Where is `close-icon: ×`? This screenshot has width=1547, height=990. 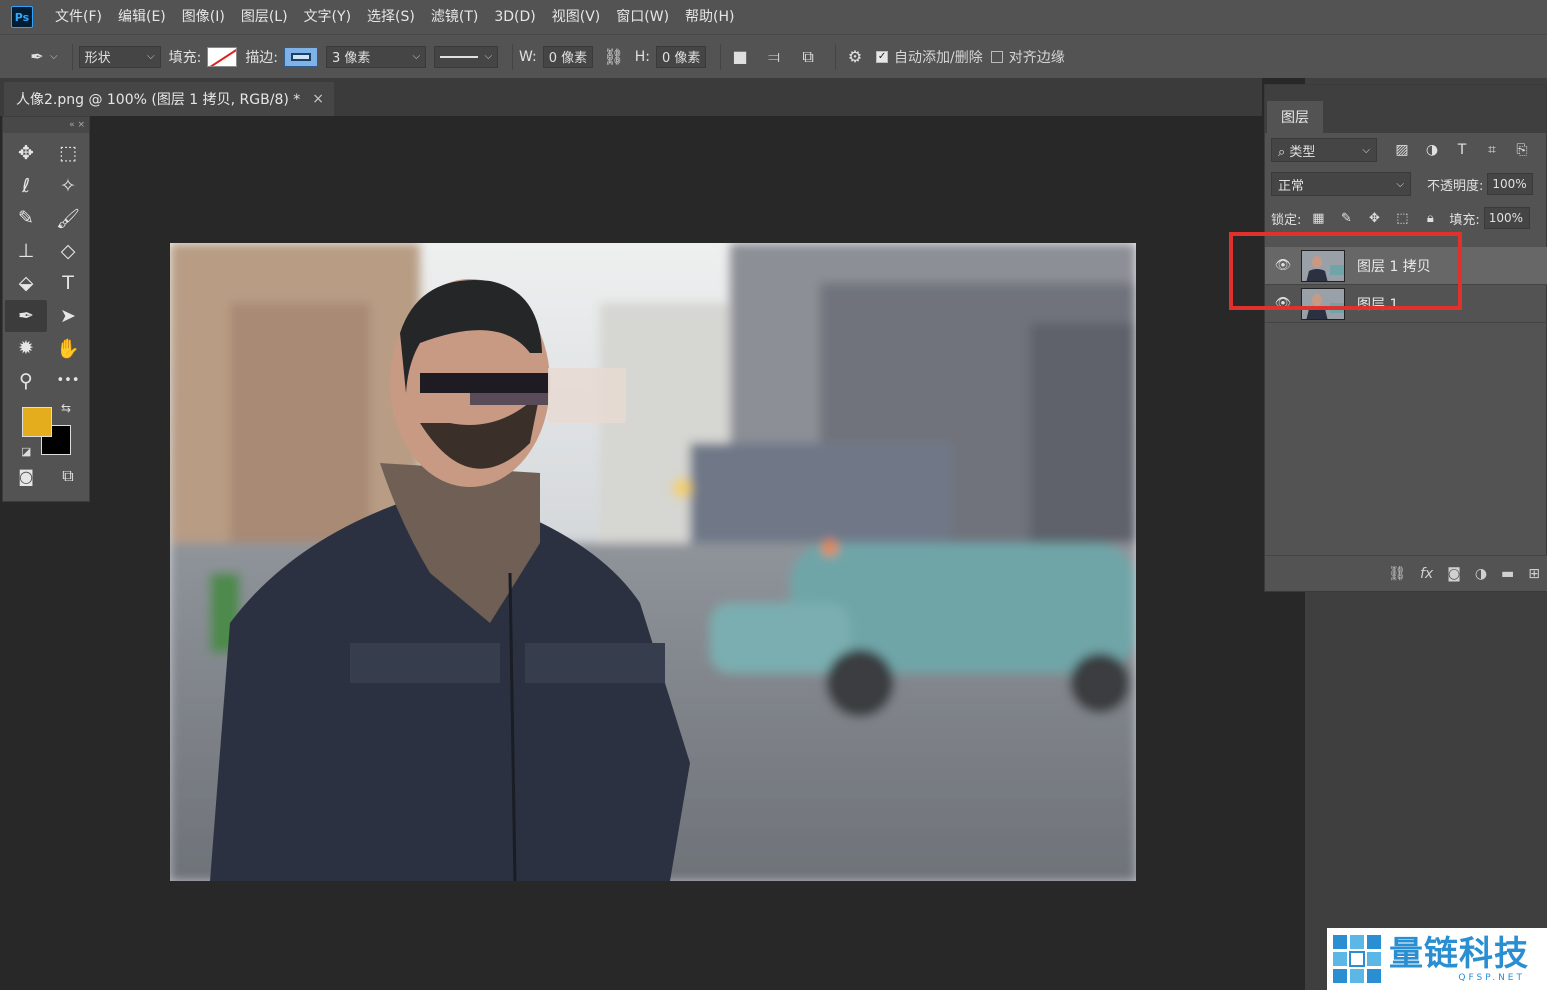
close-icon: × is located at coordinates (318, 99).